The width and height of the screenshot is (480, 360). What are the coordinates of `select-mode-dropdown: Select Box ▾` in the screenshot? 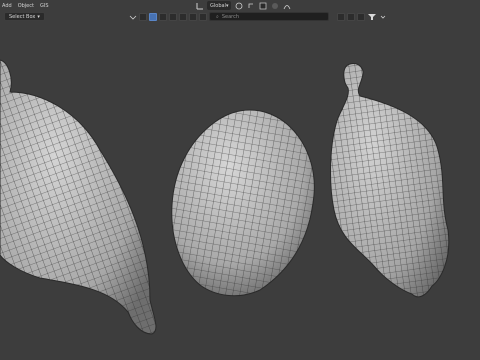 It's located at (24, 16).